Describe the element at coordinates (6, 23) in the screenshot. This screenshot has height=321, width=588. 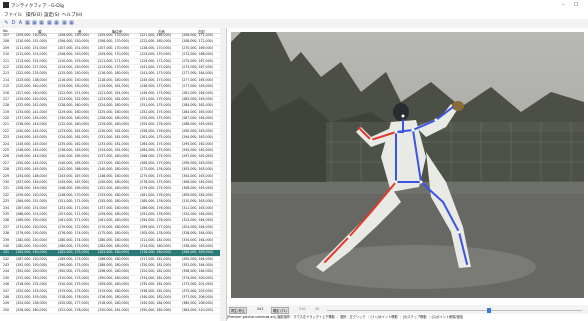
I see `edit-tool-button: ✎` at that location.